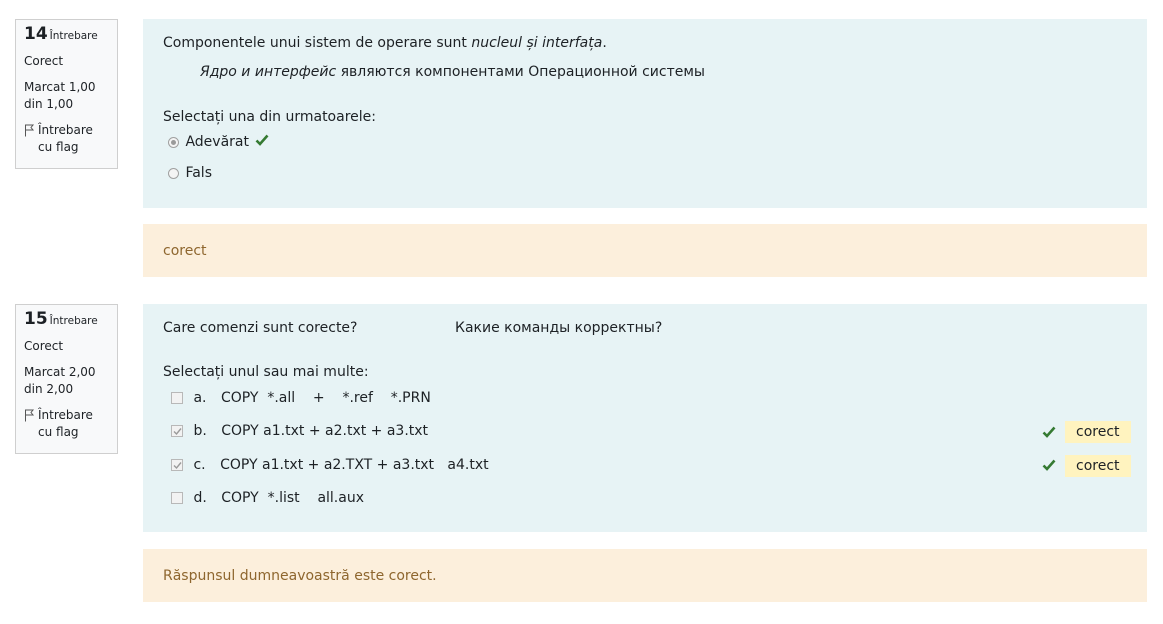 This screenshot has height=624, width=1163. I want to click on radio-false, so click(173, 173).